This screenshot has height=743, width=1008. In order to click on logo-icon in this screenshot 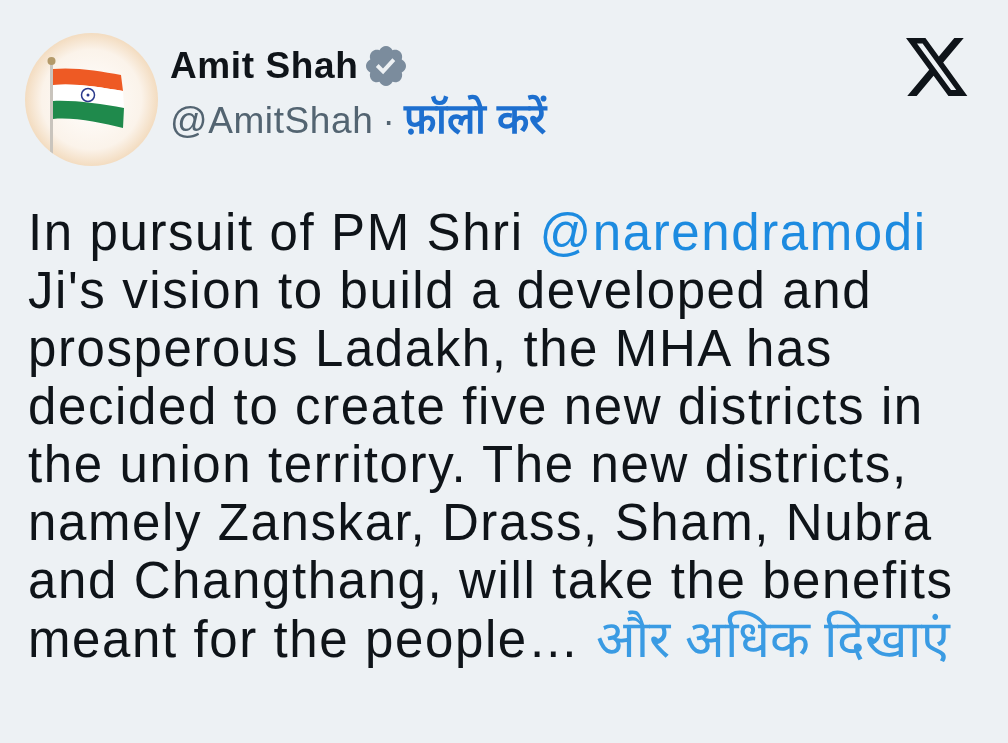, I will do `click(937, 67)`.